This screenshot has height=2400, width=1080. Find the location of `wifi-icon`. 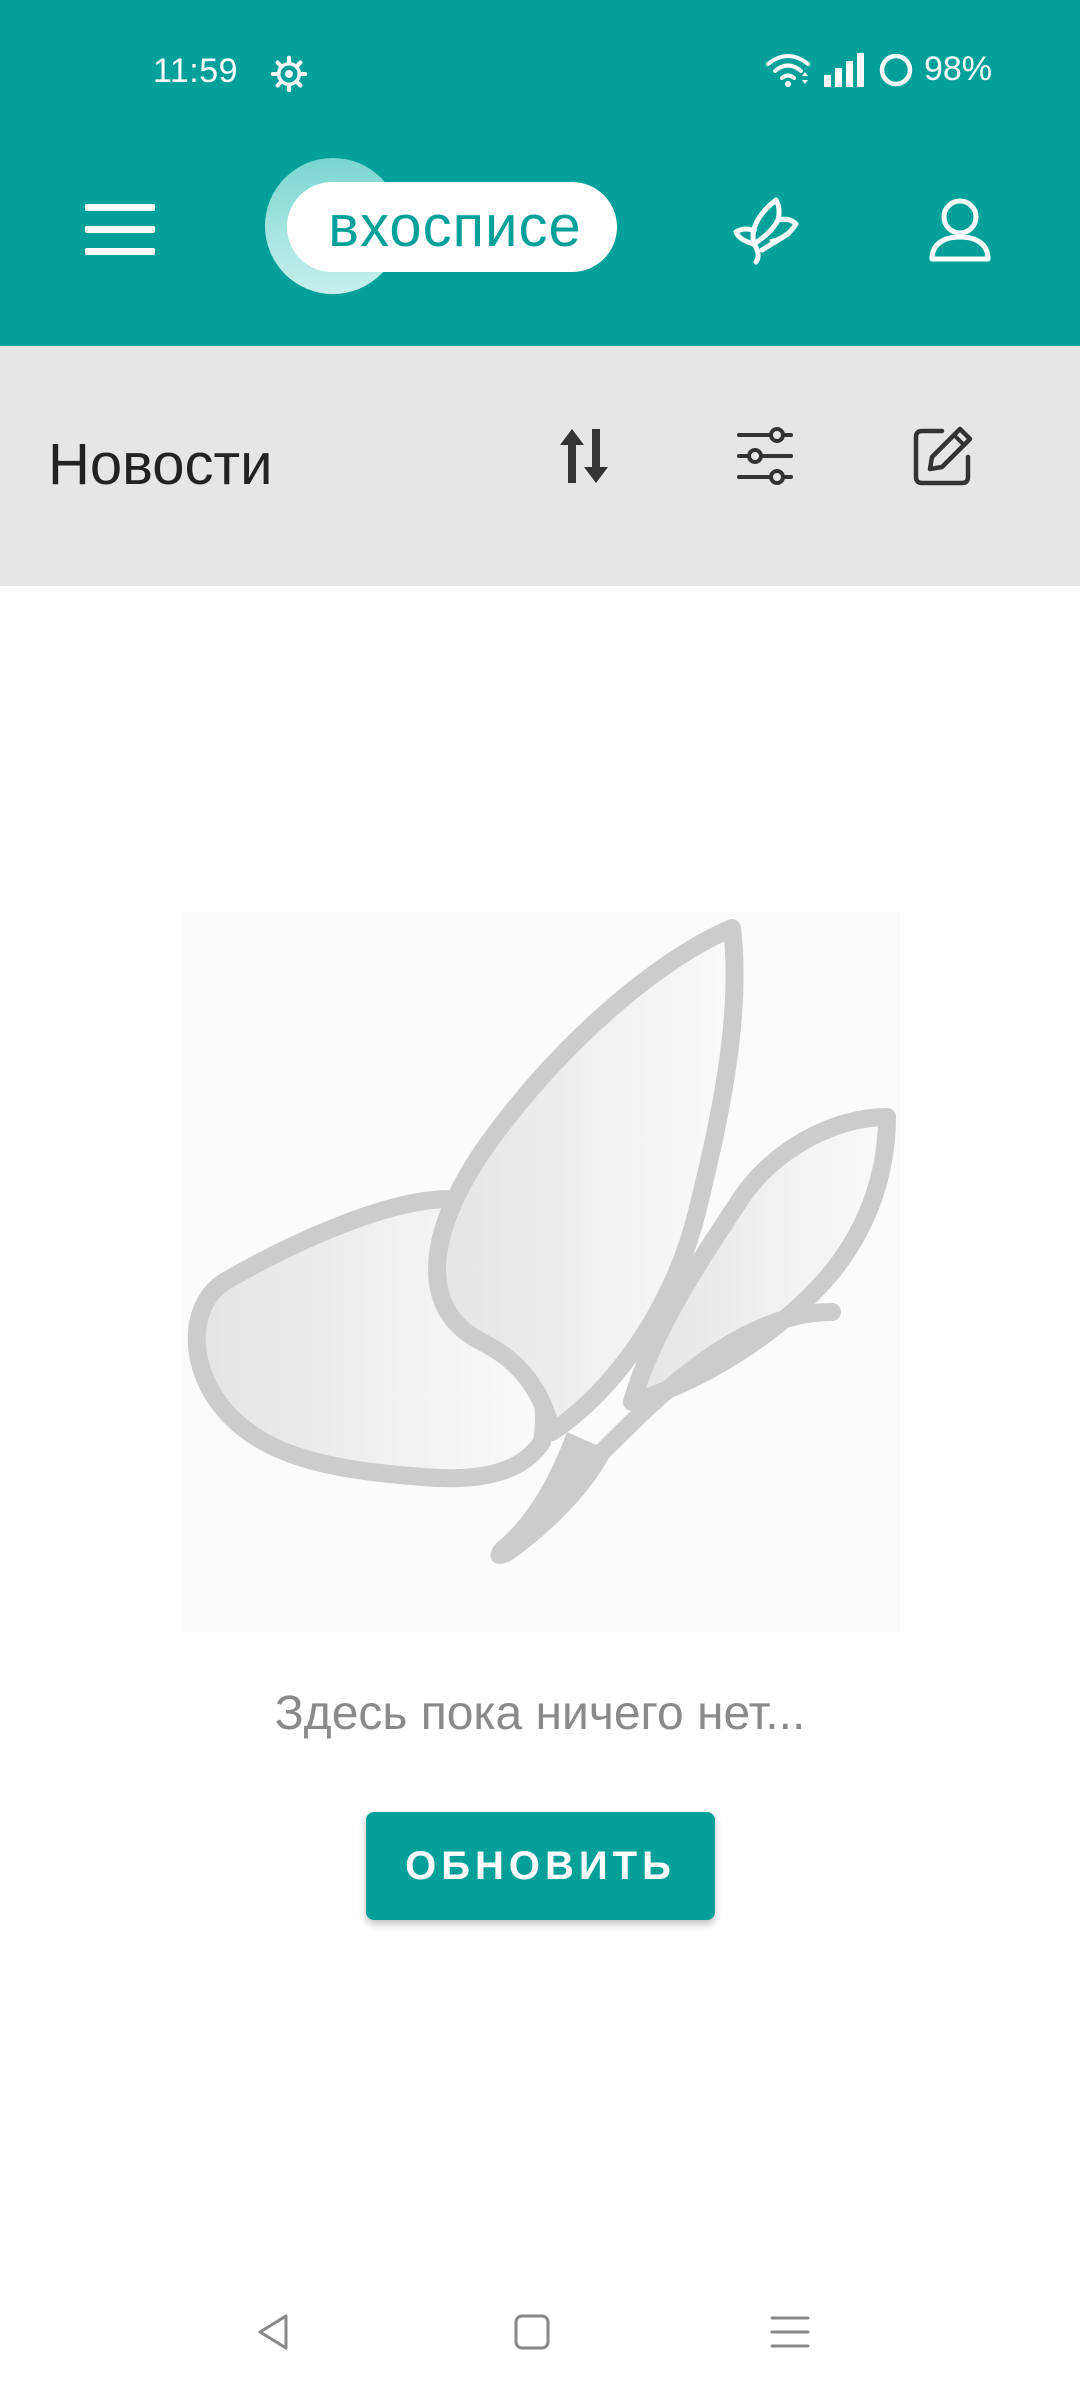

wifi-icon is located at coordinates (788, 70).